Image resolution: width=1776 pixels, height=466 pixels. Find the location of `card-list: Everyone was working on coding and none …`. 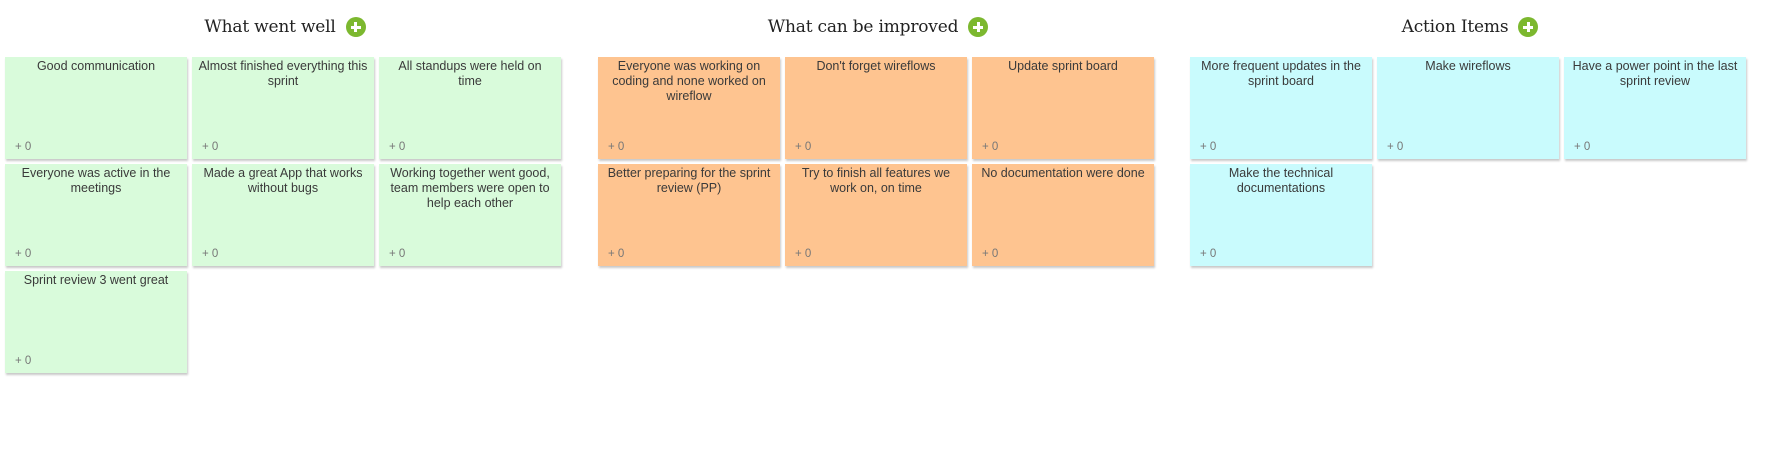

card-list: Everyone was working on coding and none … is located at coordinates (878, 161).